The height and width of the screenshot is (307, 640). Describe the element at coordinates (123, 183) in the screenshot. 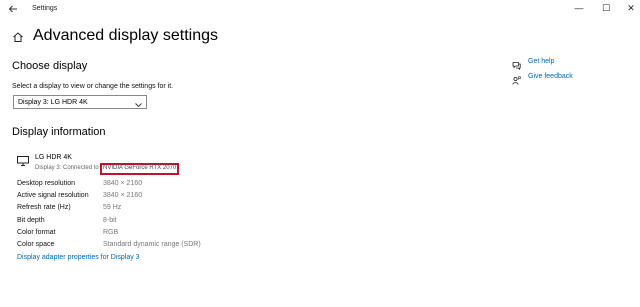

I see `info-value-desktop-resolution: 3840 × 2160` at that location.